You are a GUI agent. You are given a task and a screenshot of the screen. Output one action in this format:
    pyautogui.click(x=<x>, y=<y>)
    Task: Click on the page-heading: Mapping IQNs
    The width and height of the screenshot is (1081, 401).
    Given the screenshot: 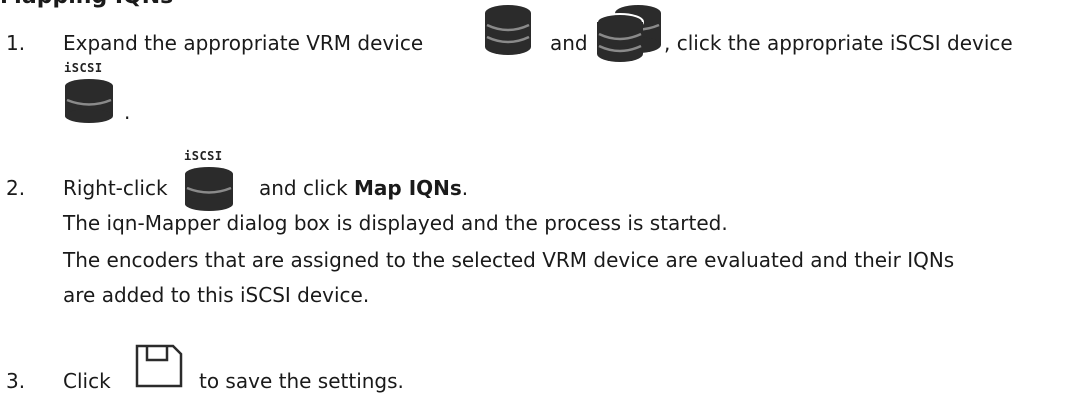 What is the action you would take?
    pyautogui.click(x=86, y=4)
    